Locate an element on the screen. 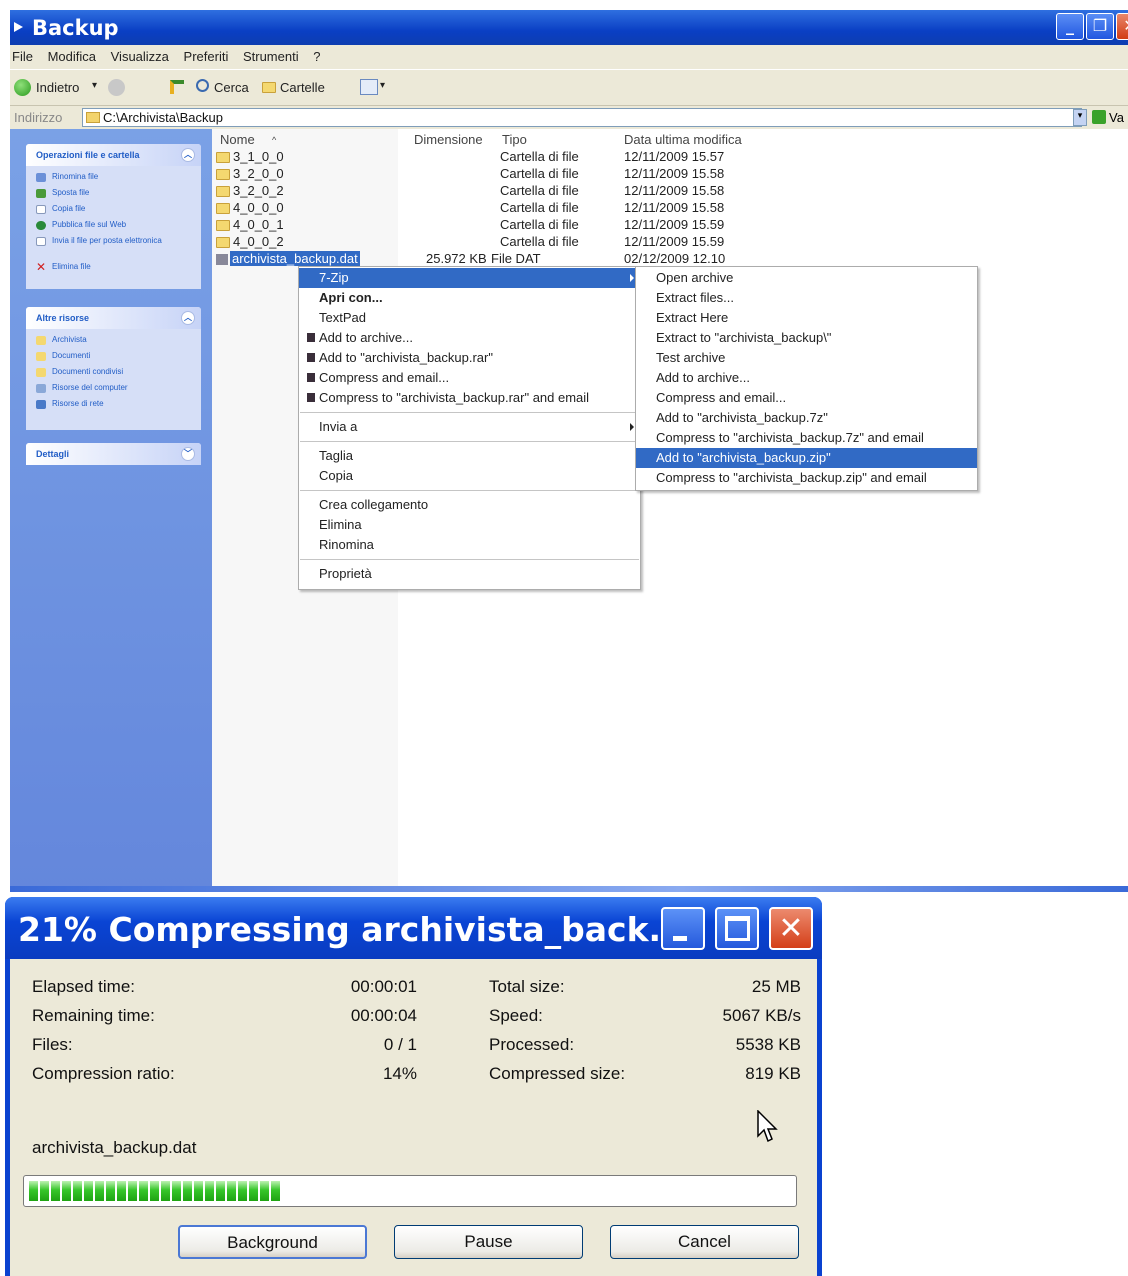 This screenshot has width=1128, height=1276. file-folder-tasks-header: Operazioni file e cartella ︿ is located at coordinates (113, 155).